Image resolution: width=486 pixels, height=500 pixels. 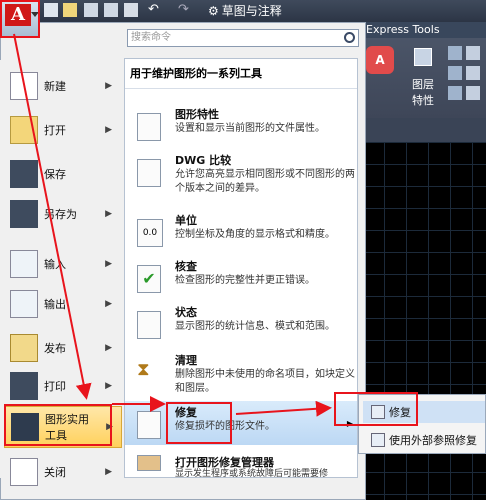 What do you see at coordinates (241, 326) in the screenshot?
I see `submenu-item-status: 状态 显示图形的统计信息、模式和范围。` at bounding box center [241, 326].